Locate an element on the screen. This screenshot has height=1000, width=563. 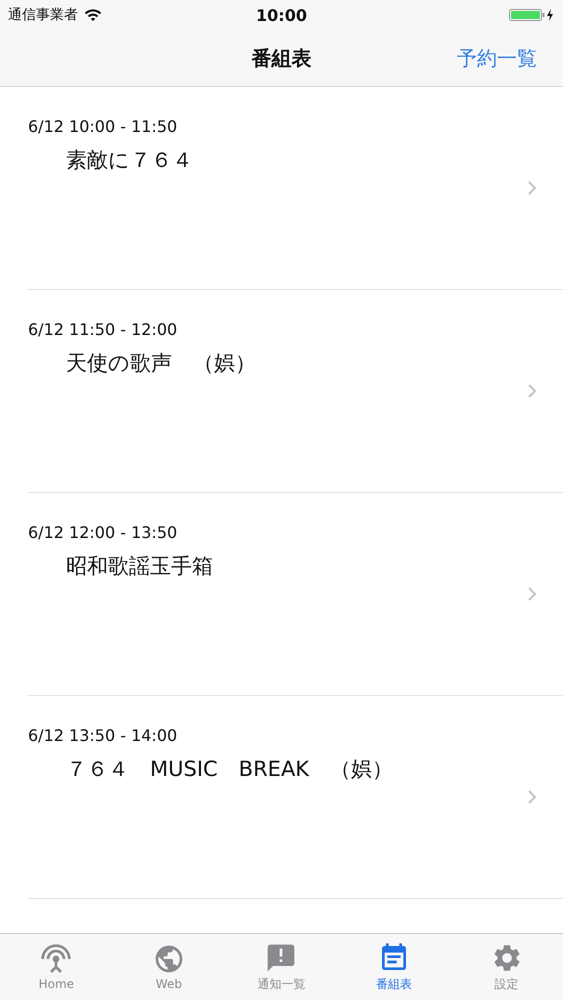
program-time: 6/12 13:50 - 14:00 is located at coordinates (103, 735).